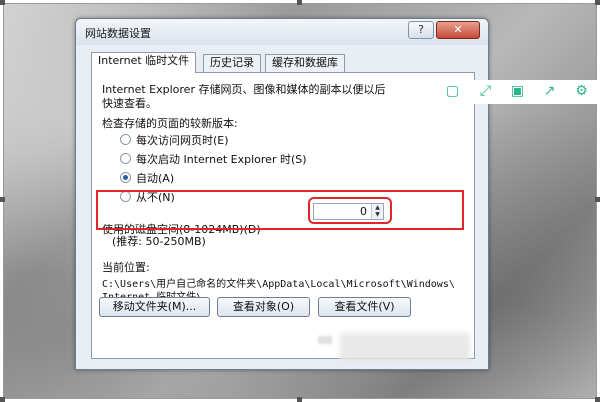 This screenshot has width=600, height=402. Describe the element at coordinates (125, 177) in the screenshot. I see `radio-automatic` at that location.